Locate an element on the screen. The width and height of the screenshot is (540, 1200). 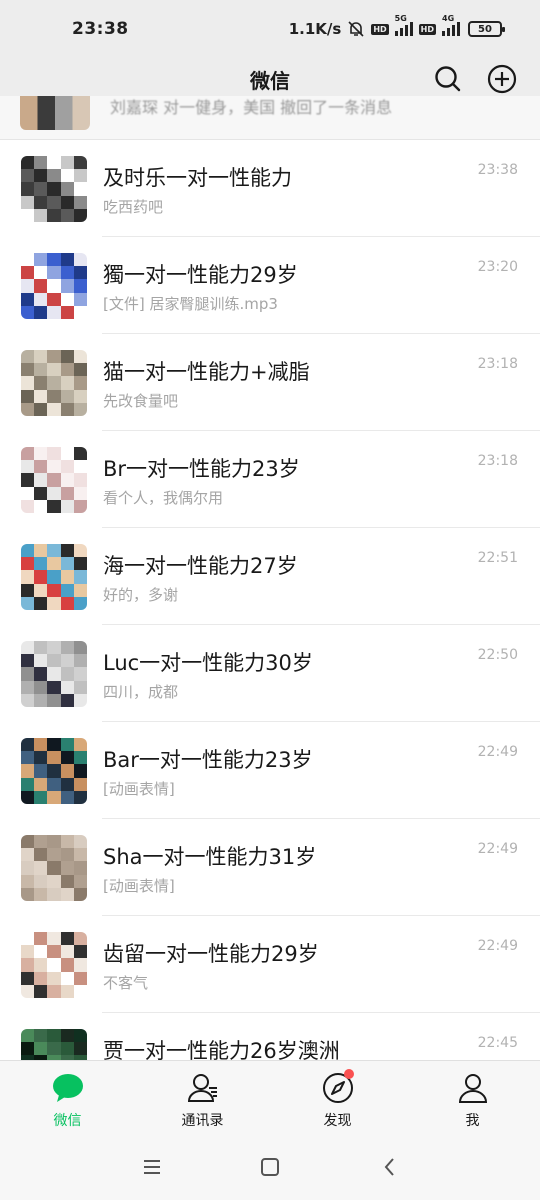
tab-label: 微信 is located at coordinates (67, 1121).